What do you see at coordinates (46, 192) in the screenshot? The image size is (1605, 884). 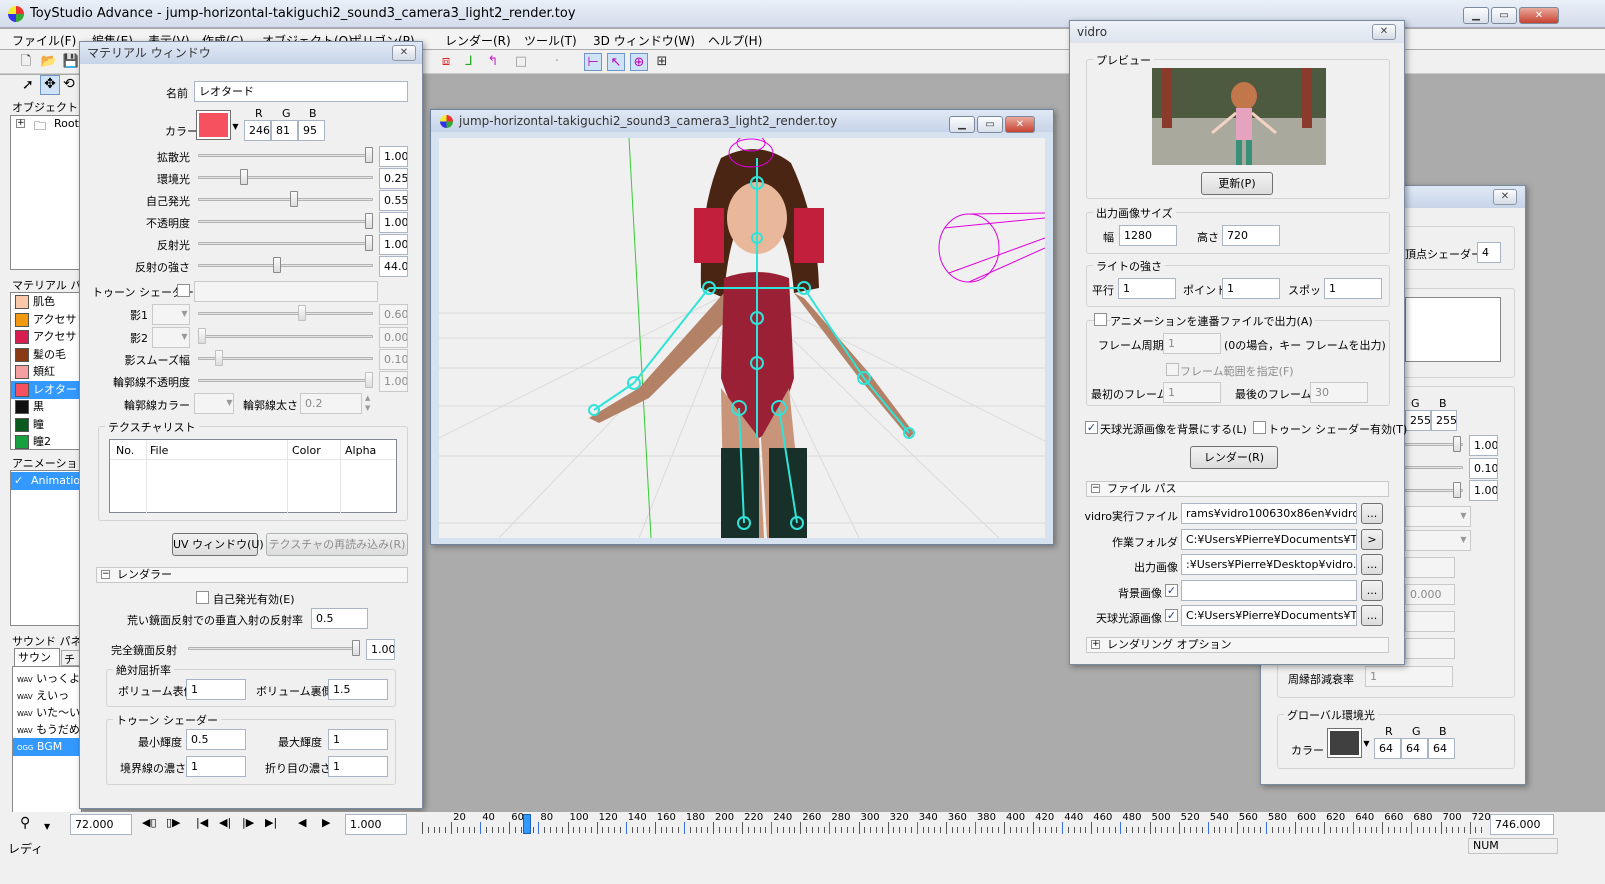 I see `object-tree: + 🗀 Root` at bounding box center [46, 192].